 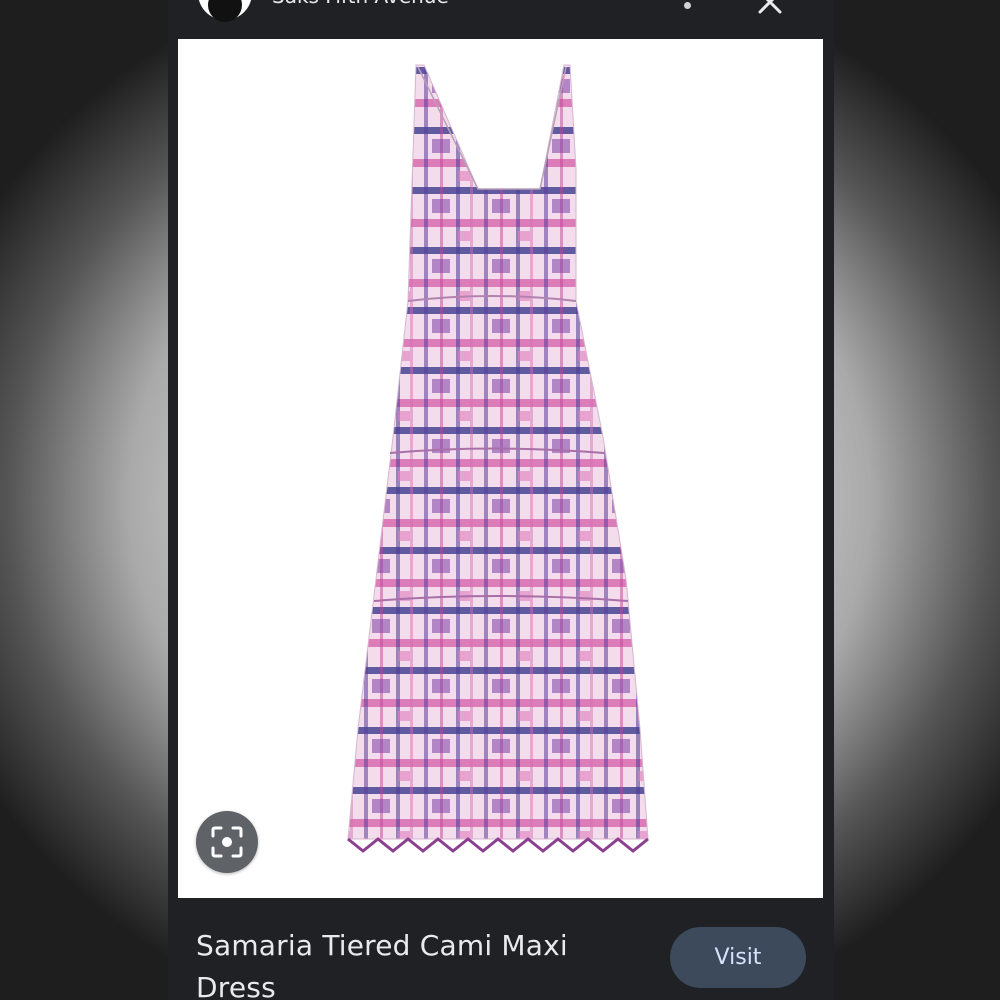 What do you see at coordinates (687, 5) in the screenshot?
I see `more-options-icon` at bounding box center [687, 5].